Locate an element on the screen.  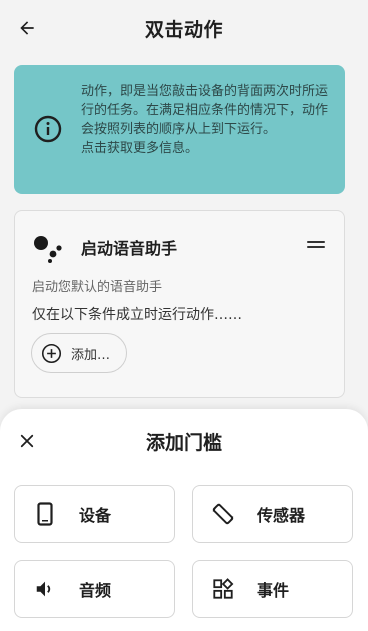
top-app-bar: 双击动作 is located at coordinates (184, 28).